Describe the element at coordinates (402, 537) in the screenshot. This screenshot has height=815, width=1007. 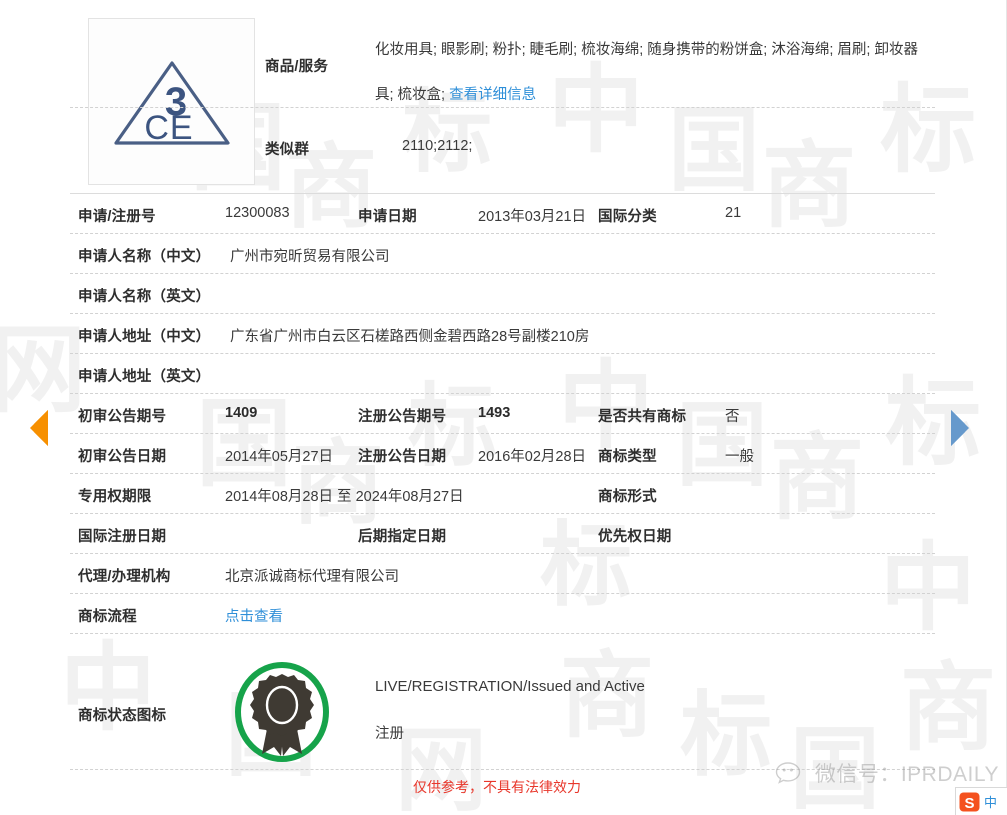
I see `subsequent-designation-date-label: 后期指定日期` at that location.